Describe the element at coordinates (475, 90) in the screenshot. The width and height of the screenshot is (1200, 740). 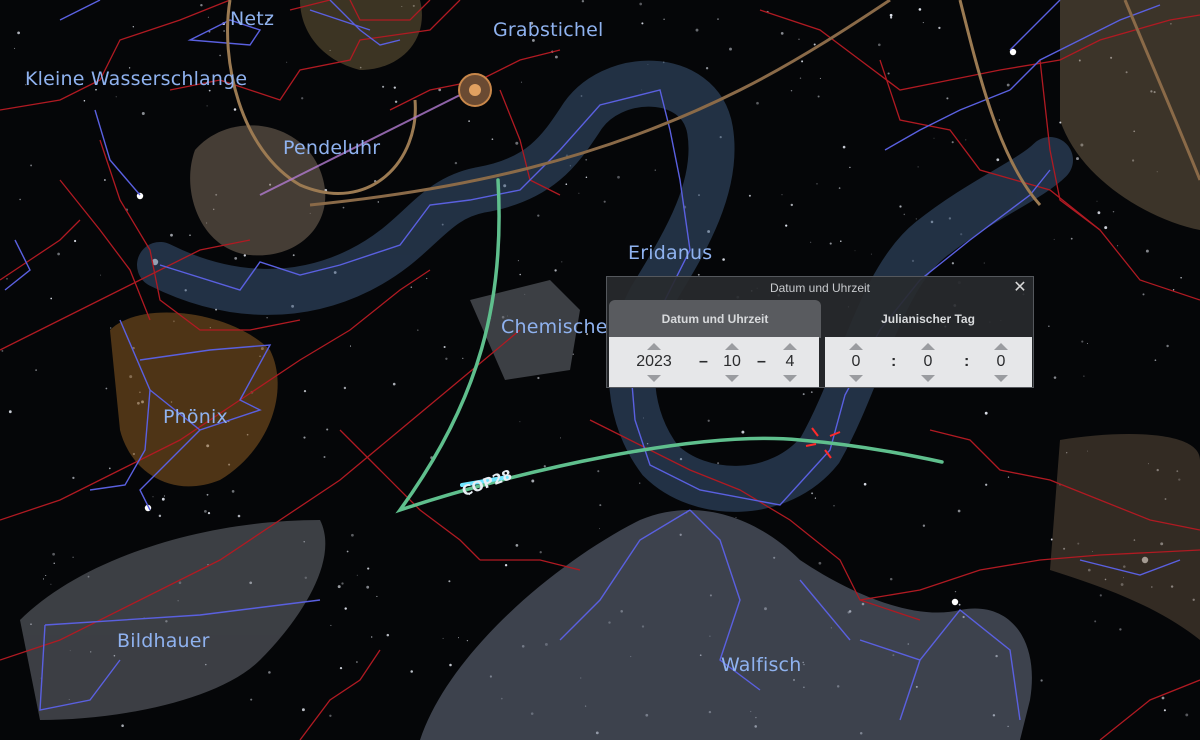
I see `planet-icon` at that location.